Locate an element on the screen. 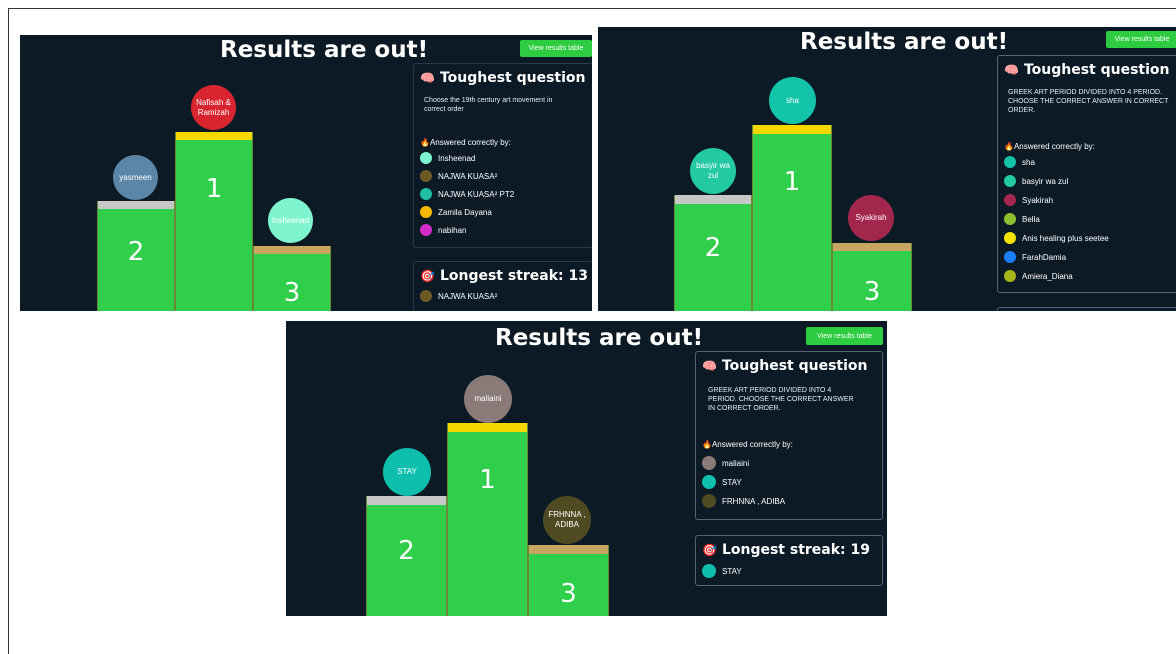 The image size is (1176, 654). avatar-second: STAY is located at coordinates (407, 472).